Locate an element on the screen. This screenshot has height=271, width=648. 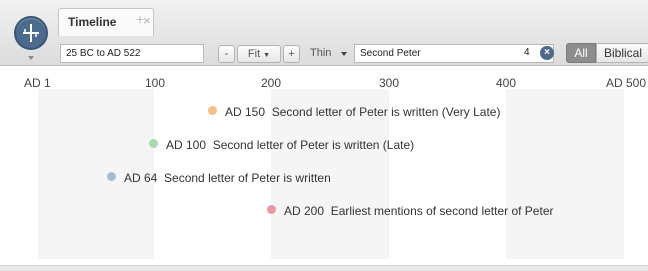
fit-dropdown: Fit ▼ is located at coordinates (259, 54).